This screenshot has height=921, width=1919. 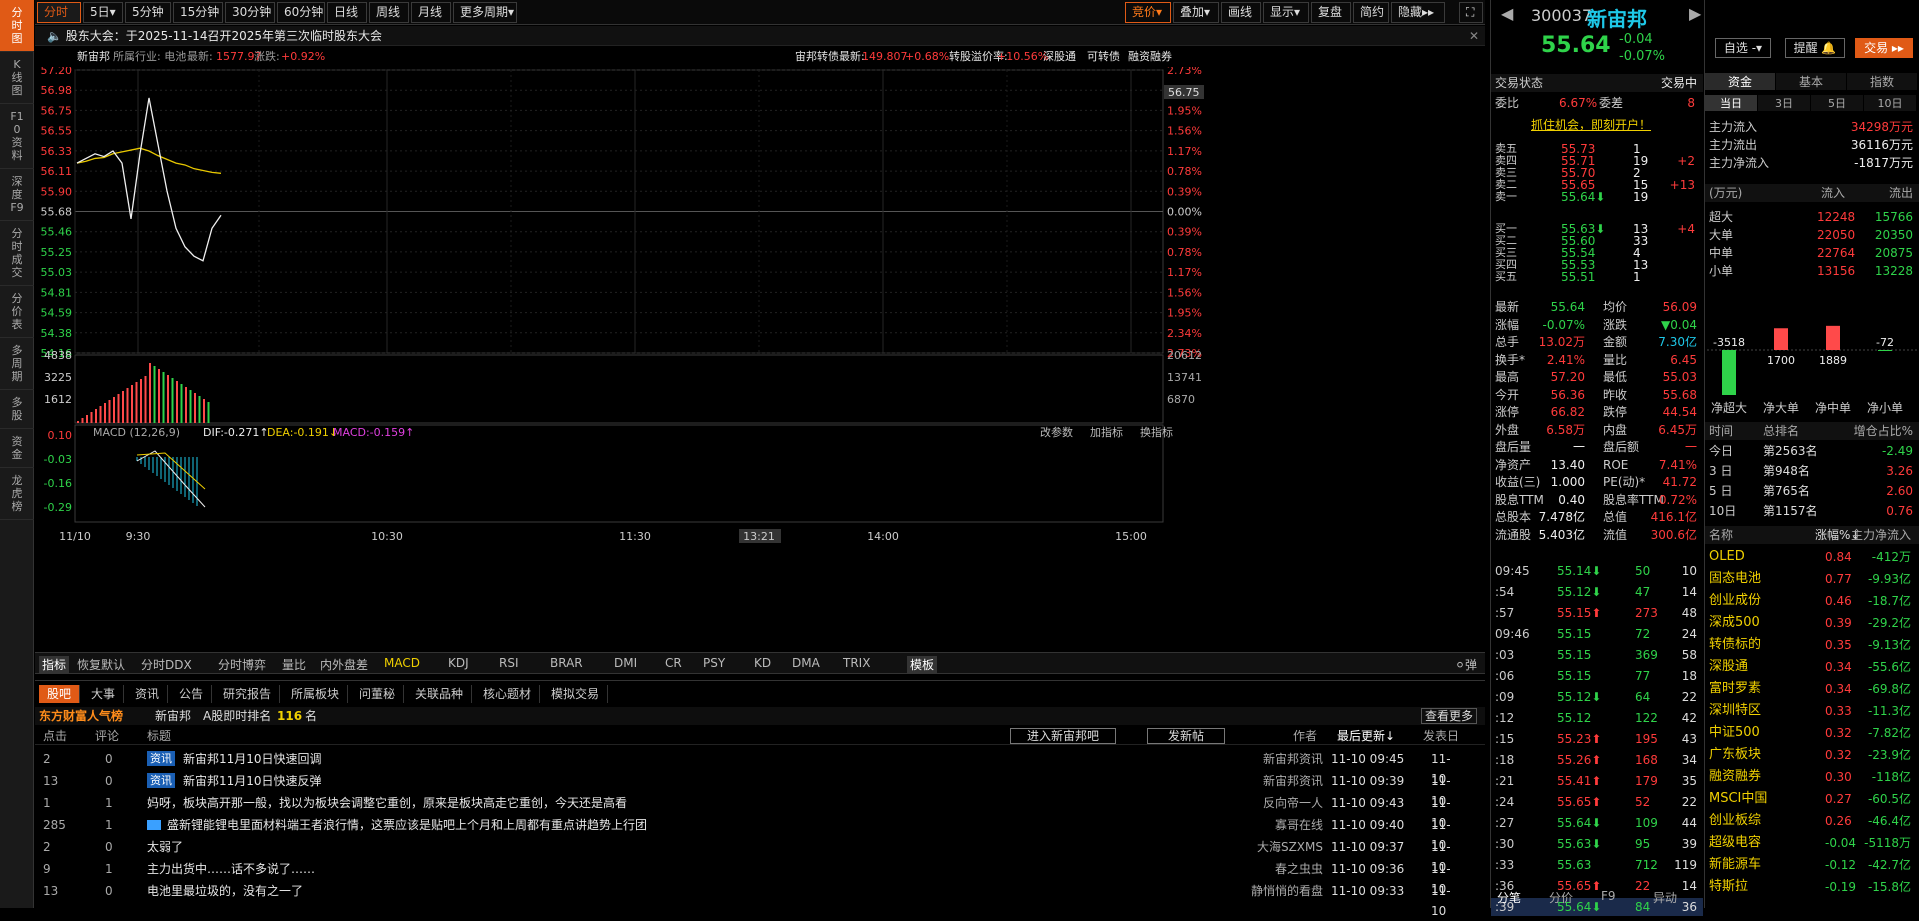 I want to click on period-btn-0: 分时, so click(x=59, y=12).